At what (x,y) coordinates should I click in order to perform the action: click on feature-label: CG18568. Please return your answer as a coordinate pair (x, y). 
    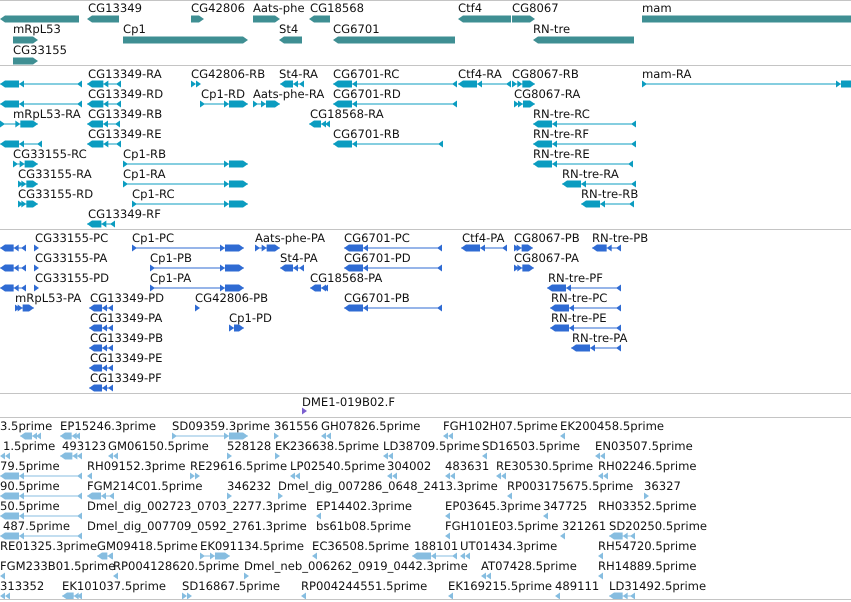
    Looking at the image, I should click on (337, 8).